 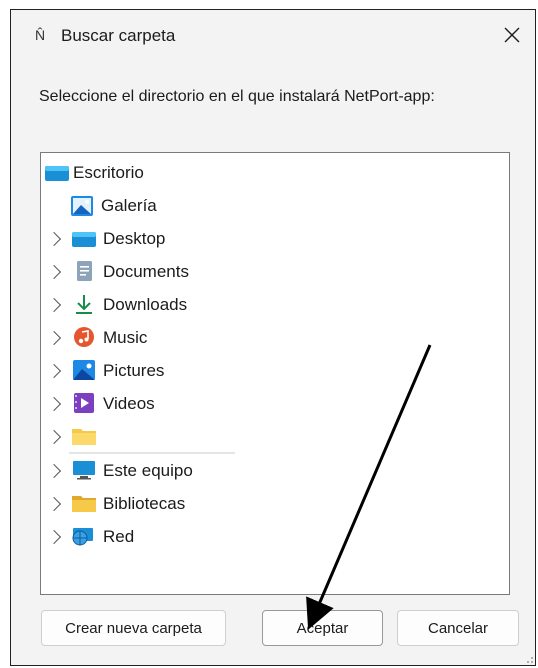 I want to click on tree-item-documents: Documents, so click(x=191, y=272).